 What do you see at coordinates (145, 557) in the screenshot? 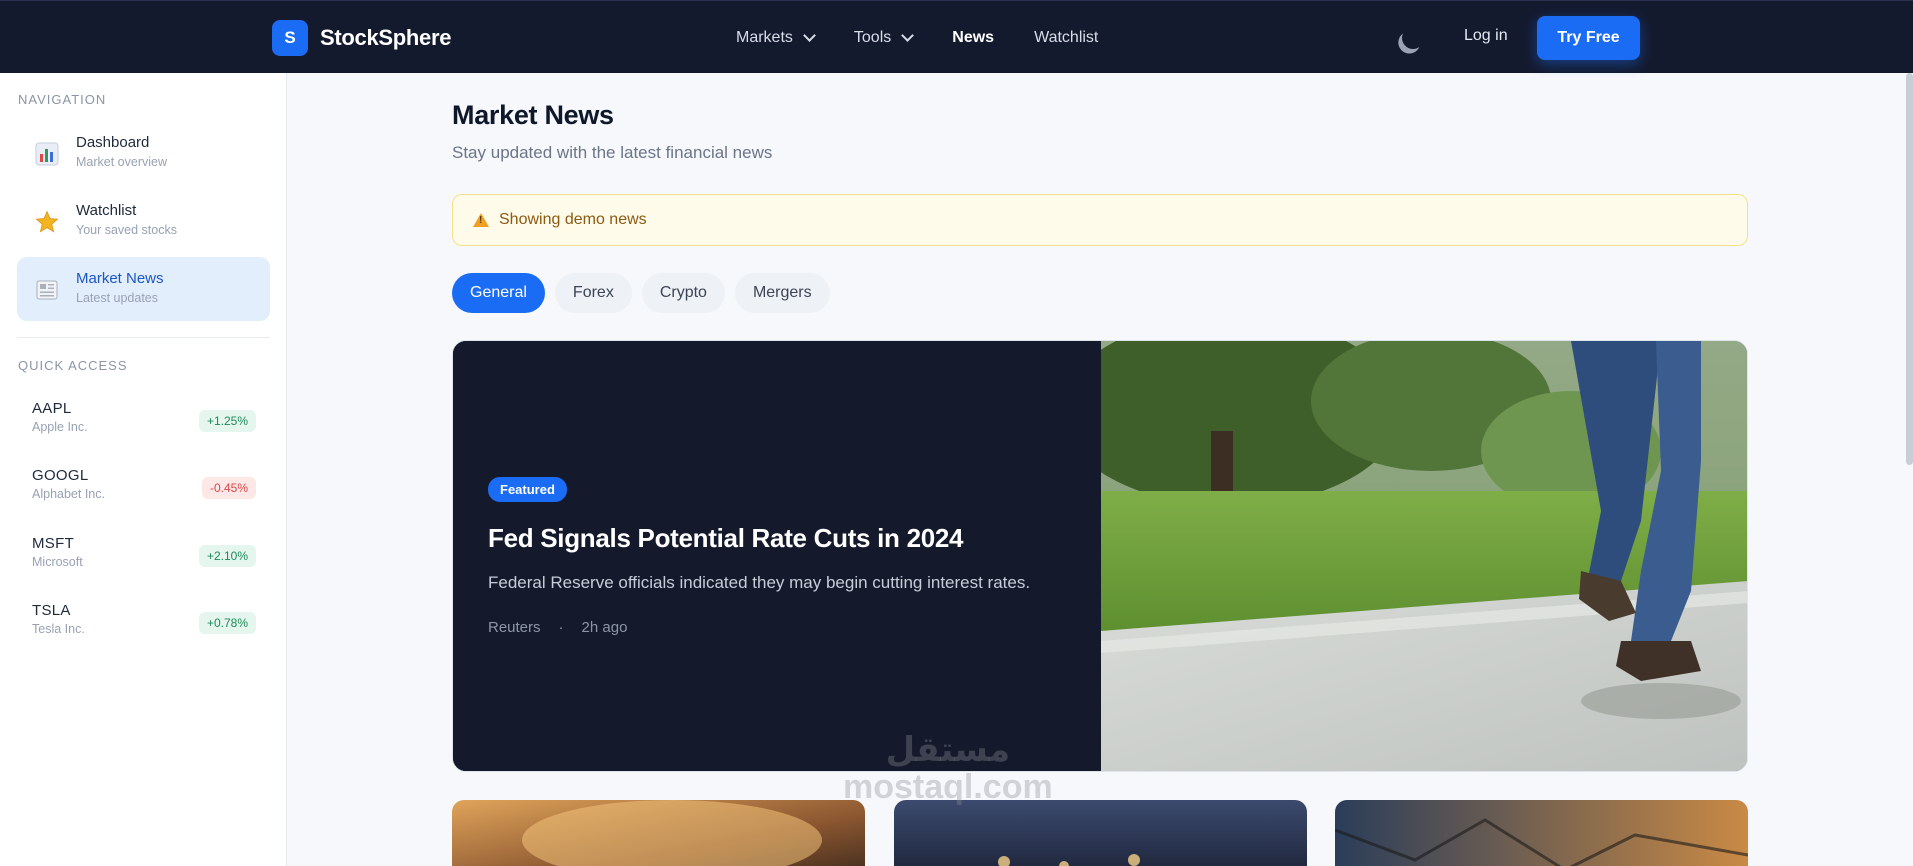
I see `quick-access-msft: MSFT Microsoft +2.10%` at bounding box center [145, 557].